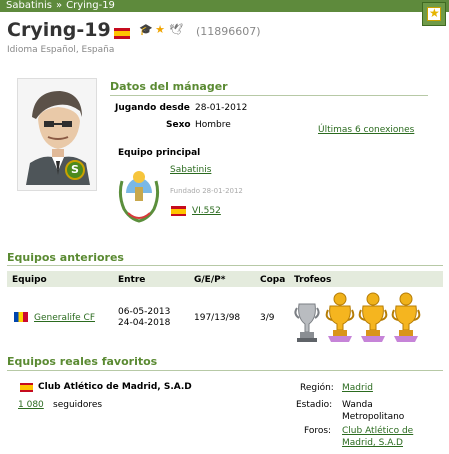  Describe the element at coordinates (82, 361) in the screenshot. I see `favorite-teams-heading: Equipos reales favoritos` at that location.